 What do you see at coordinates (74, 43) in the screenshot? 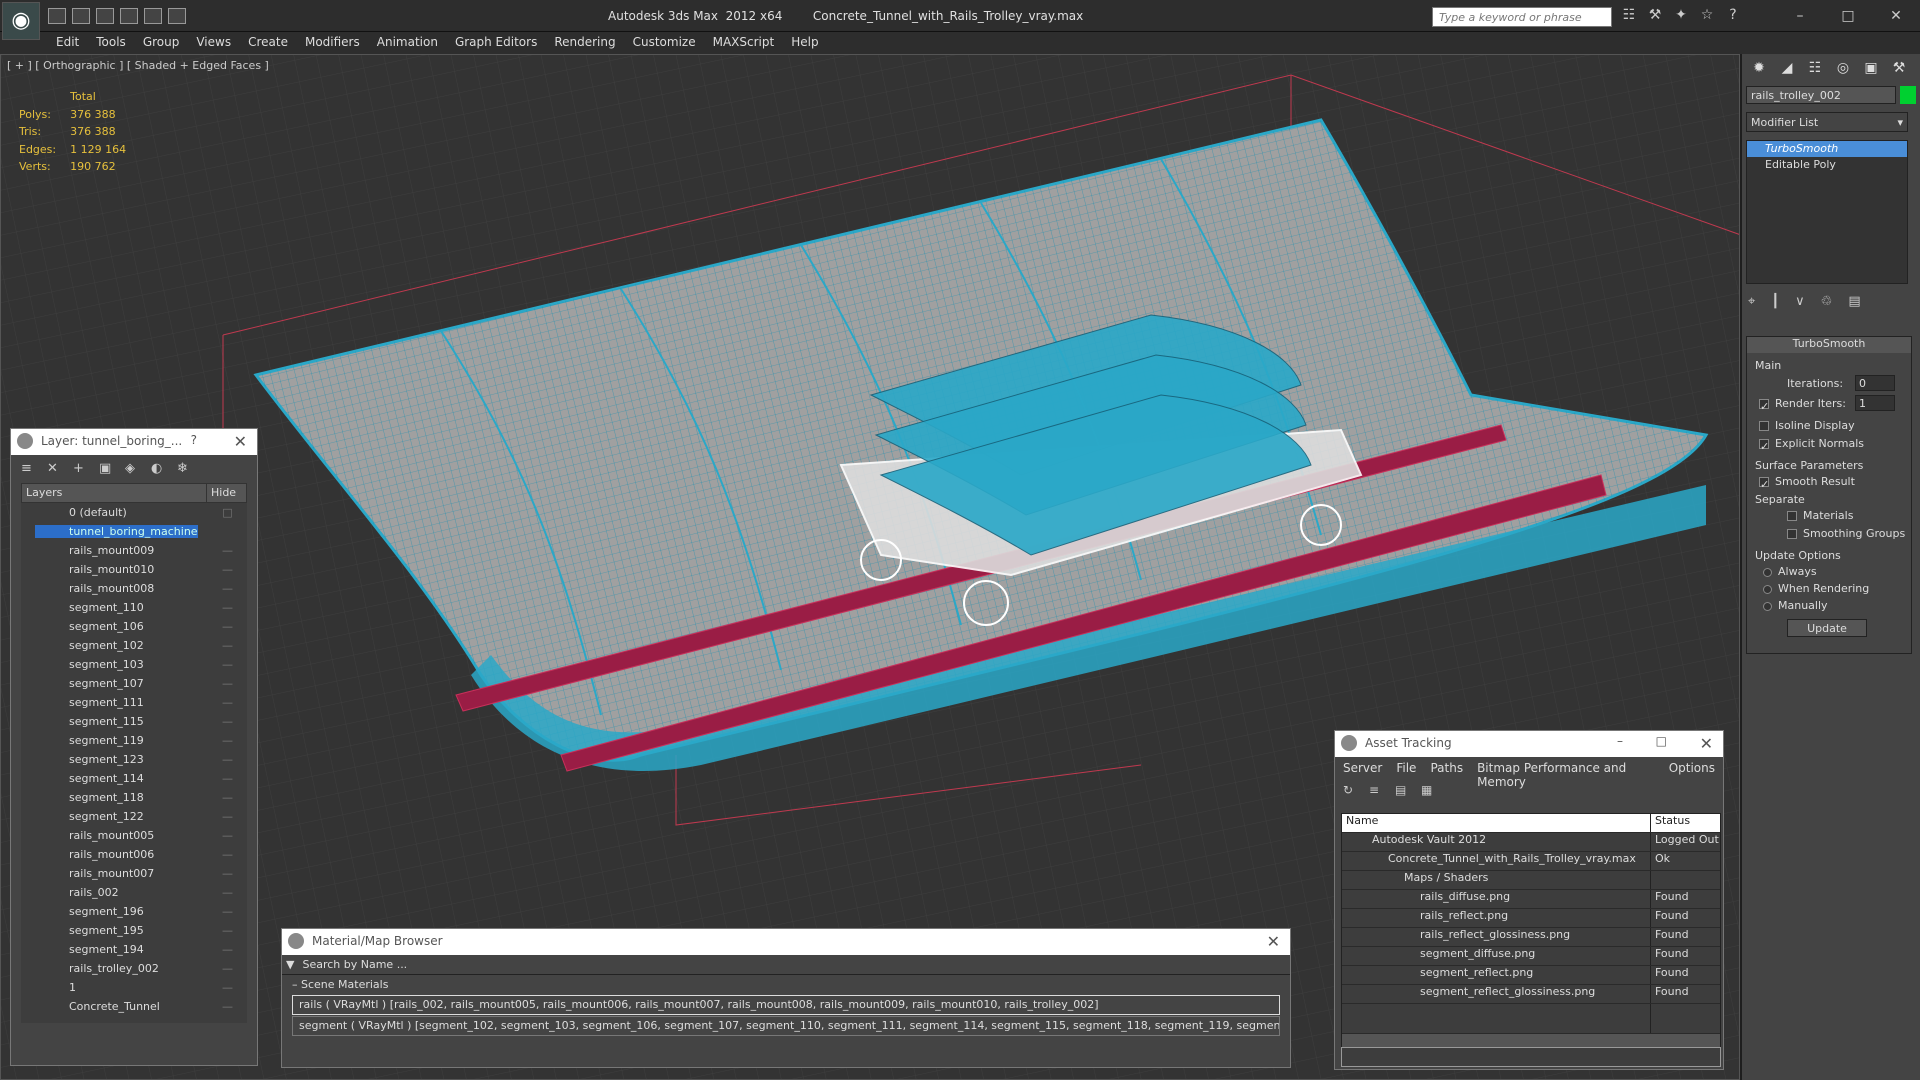
I see `menu-edit: Edit` at bounding box center [74, 43].